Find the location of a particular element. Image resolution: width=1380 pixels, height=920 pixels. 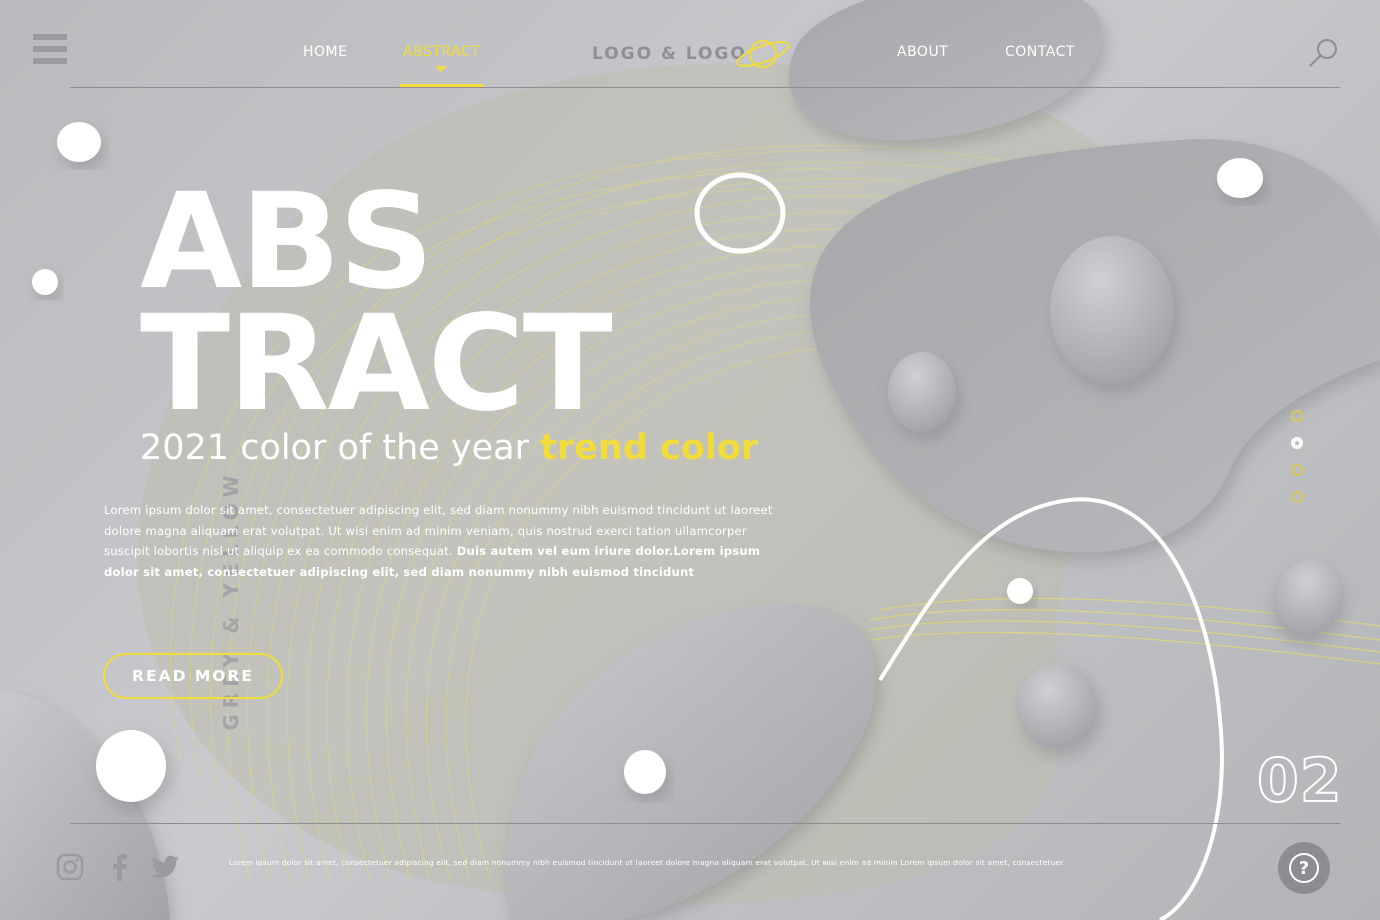

twitter-icon is located at coordinates (166, 867).